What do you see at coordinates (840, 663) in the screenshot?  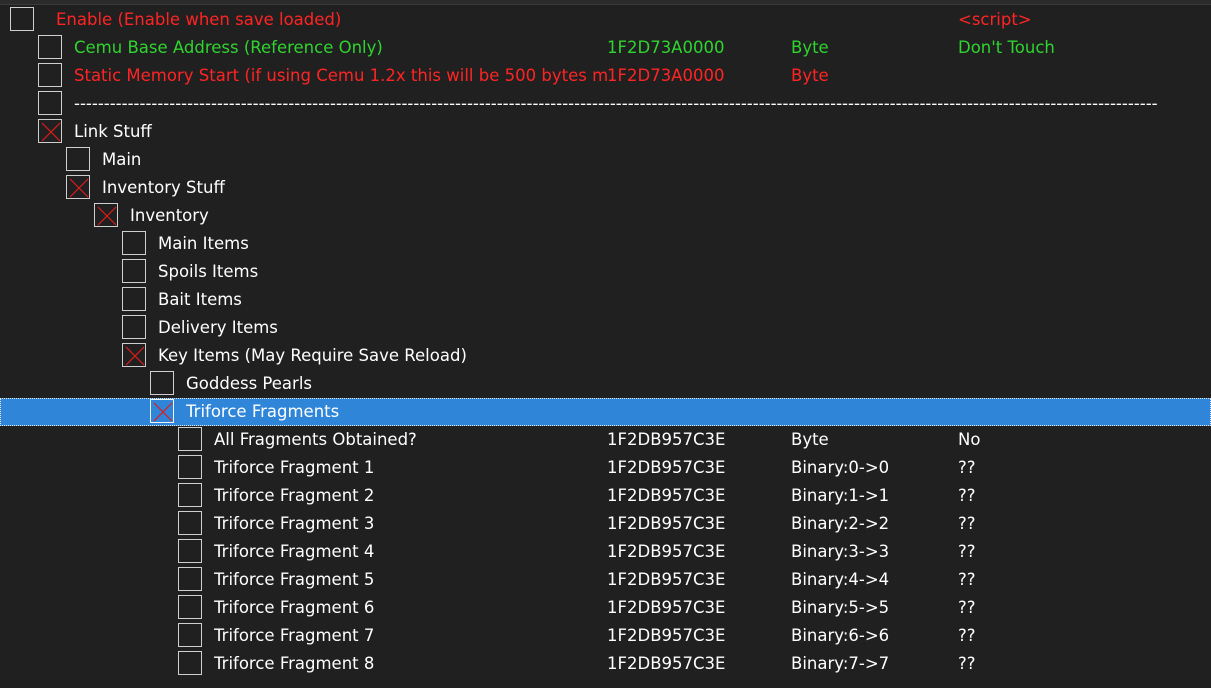 I see `type-cell: Binary:7->7` at bounding box center [840, 663].